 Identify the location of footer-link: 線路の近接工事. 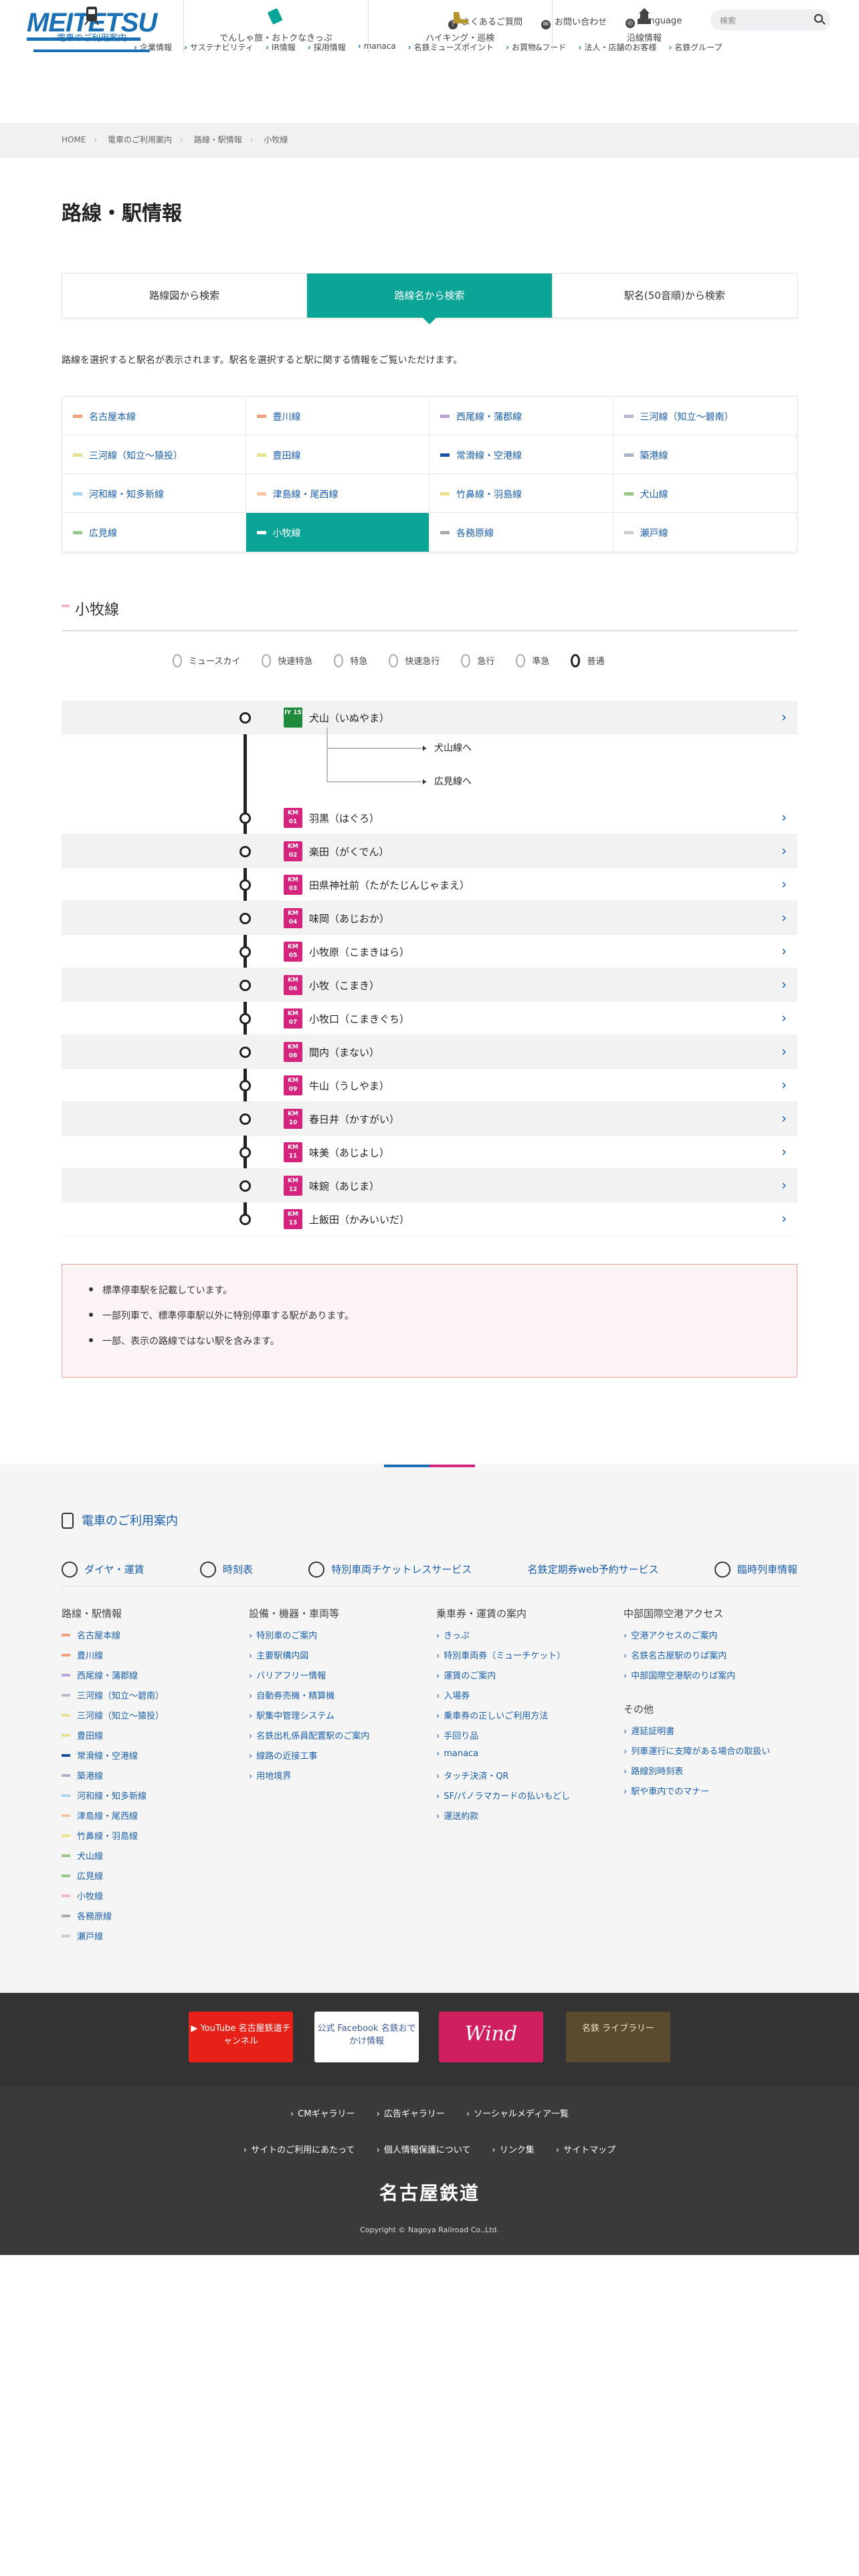
(336, 1759).